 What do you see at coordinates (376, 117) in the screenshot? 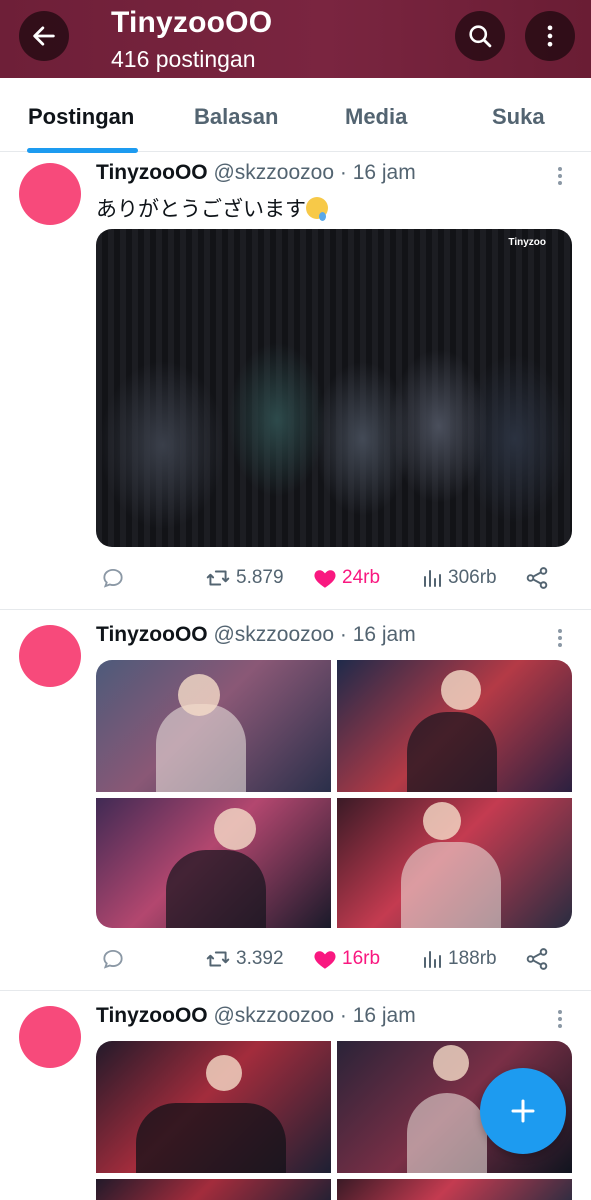
I see `tab-media: Media` at bounding box center [376, 117].